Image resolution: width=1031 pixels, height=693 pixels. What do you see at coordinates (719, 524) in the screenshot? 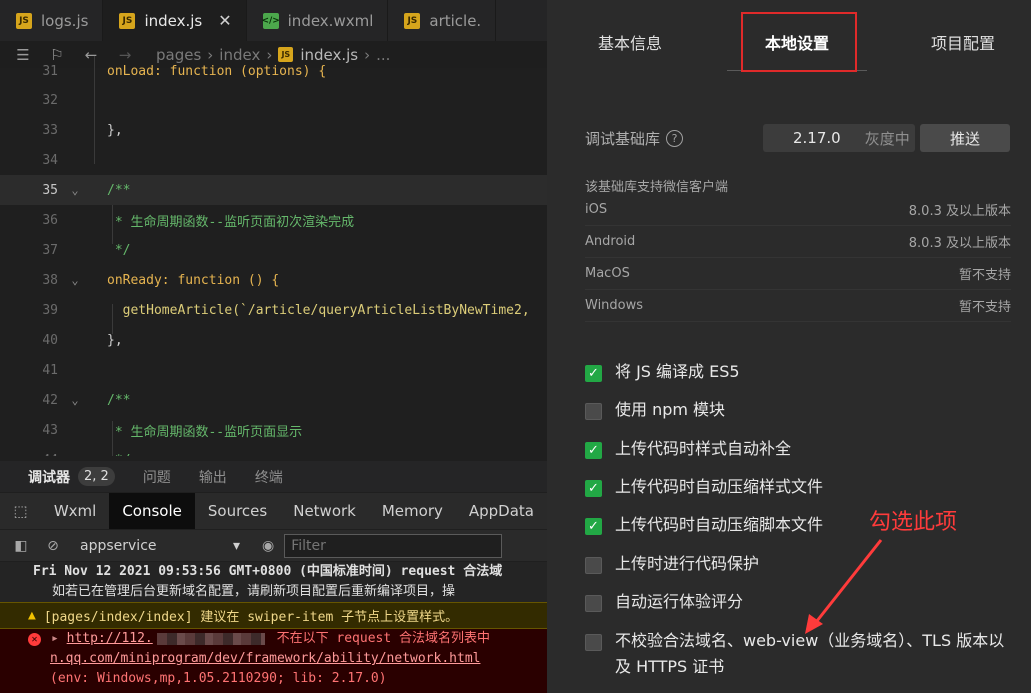
I see `option-label: 上传代码时自动压缩脚本文件` at bounding box center [719, 524].